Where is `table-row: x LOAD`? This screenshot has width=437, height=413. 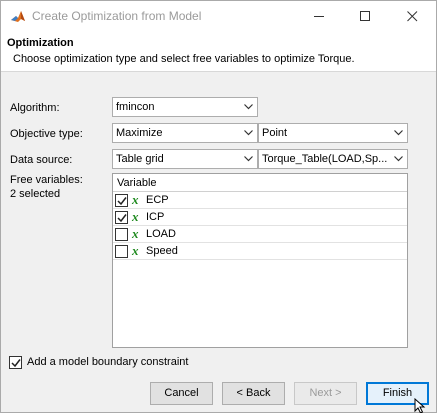 table-row: x LOAD is located at coordinates (260, 234).